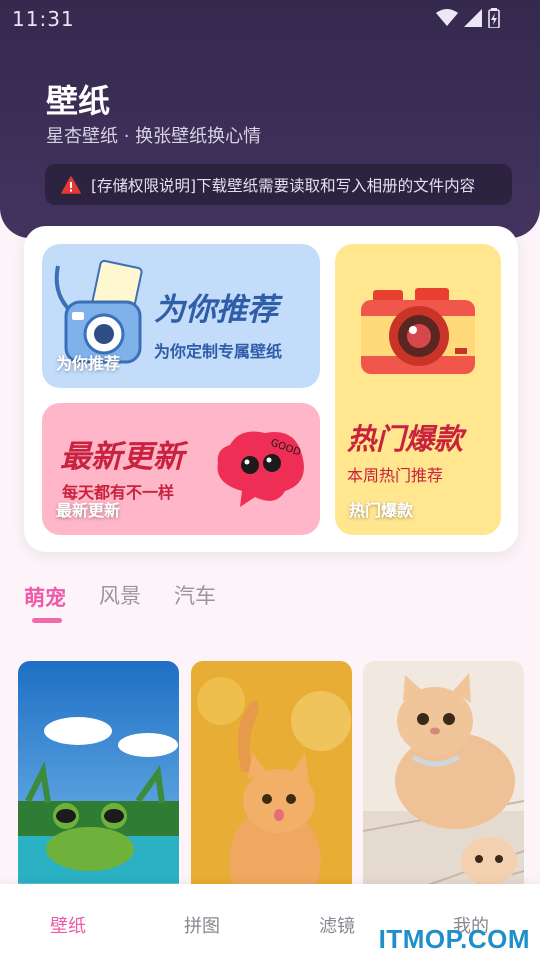 This screenshot has width=540, height=960. I want to click on hot-tile: 热门爆款 本周热门推荐 热门爆款, so click(418, 389).